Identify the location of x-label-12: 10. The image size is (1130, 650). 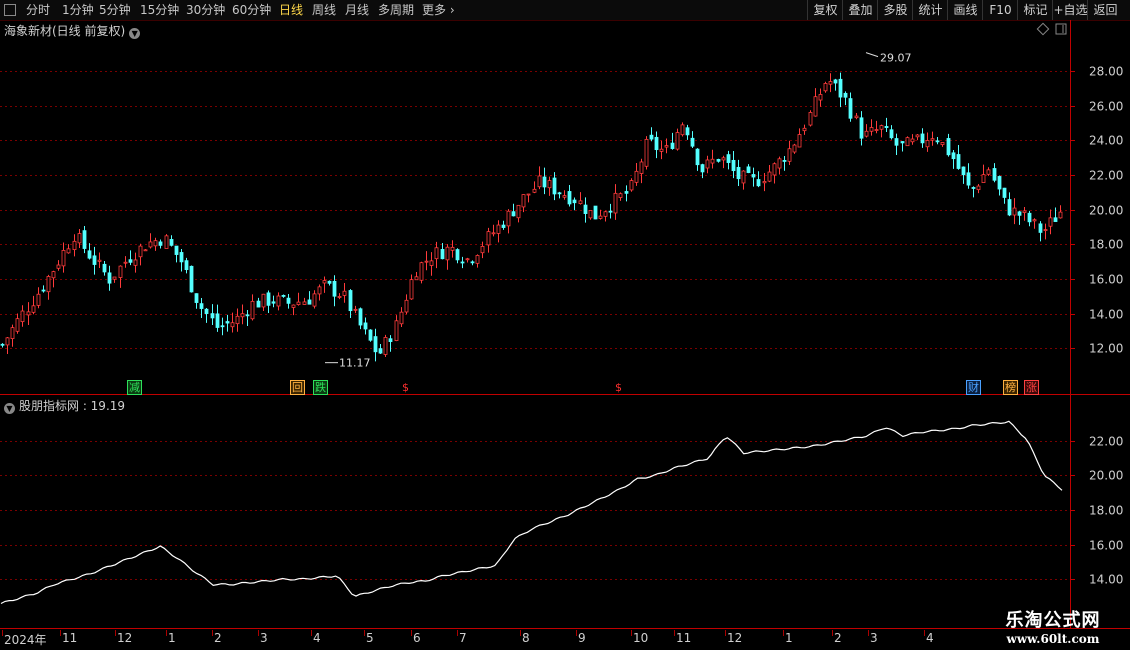
(641, 638).